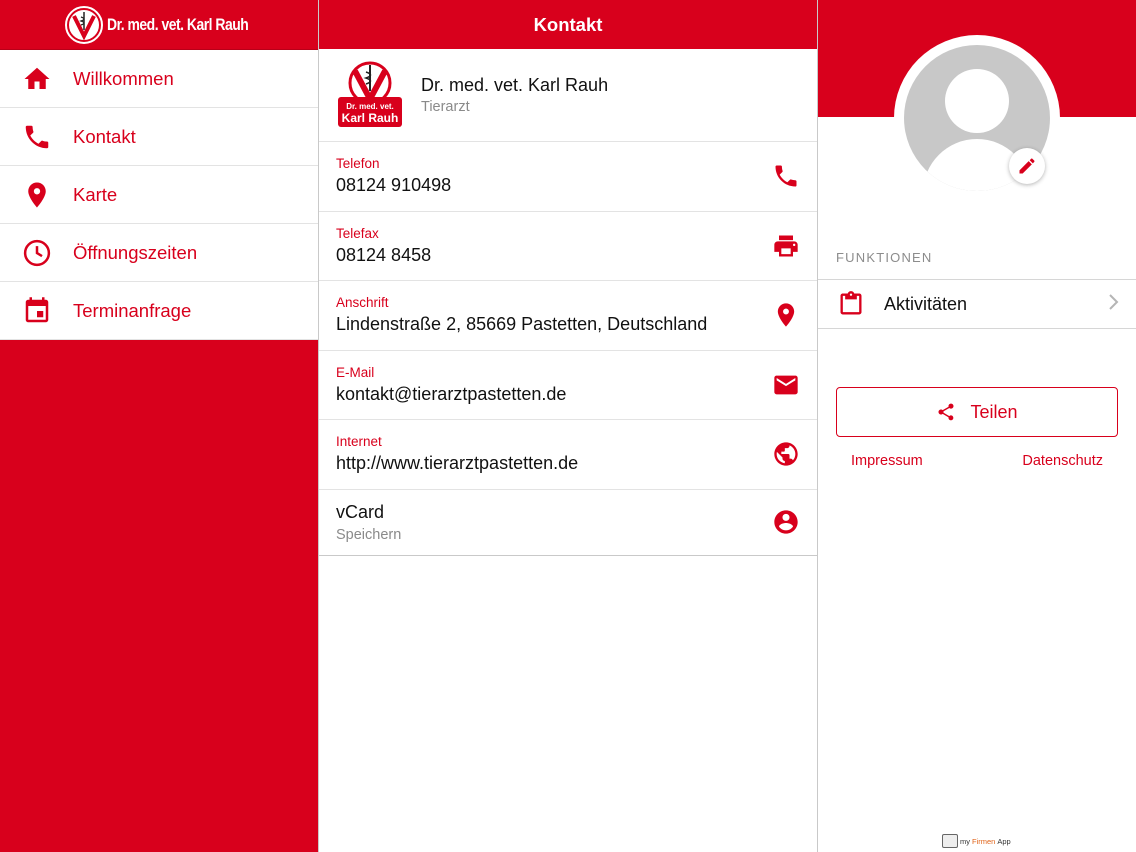  Describe the element at coordinates (177, 24) in the screenshot. I see `logo-text: Dr. med. vet. Karl Rauh` at that location.